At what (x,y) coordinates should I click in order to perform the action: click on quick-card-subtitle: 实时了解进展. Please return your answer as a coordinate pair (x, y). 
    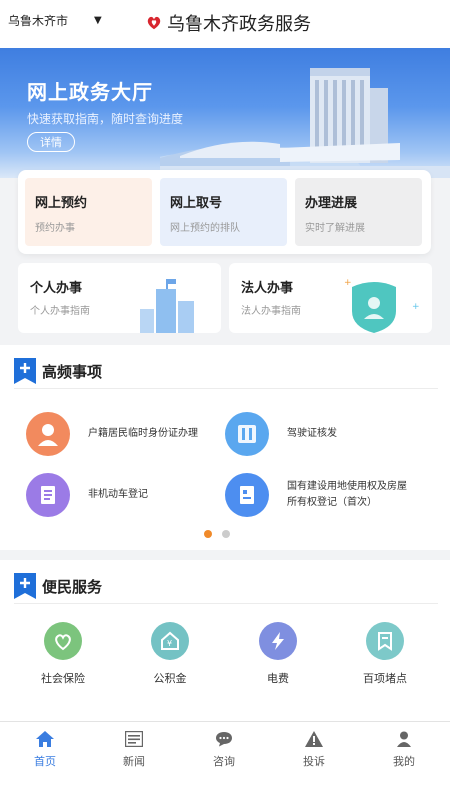
    Looking at the image, I should click on (335, 228).